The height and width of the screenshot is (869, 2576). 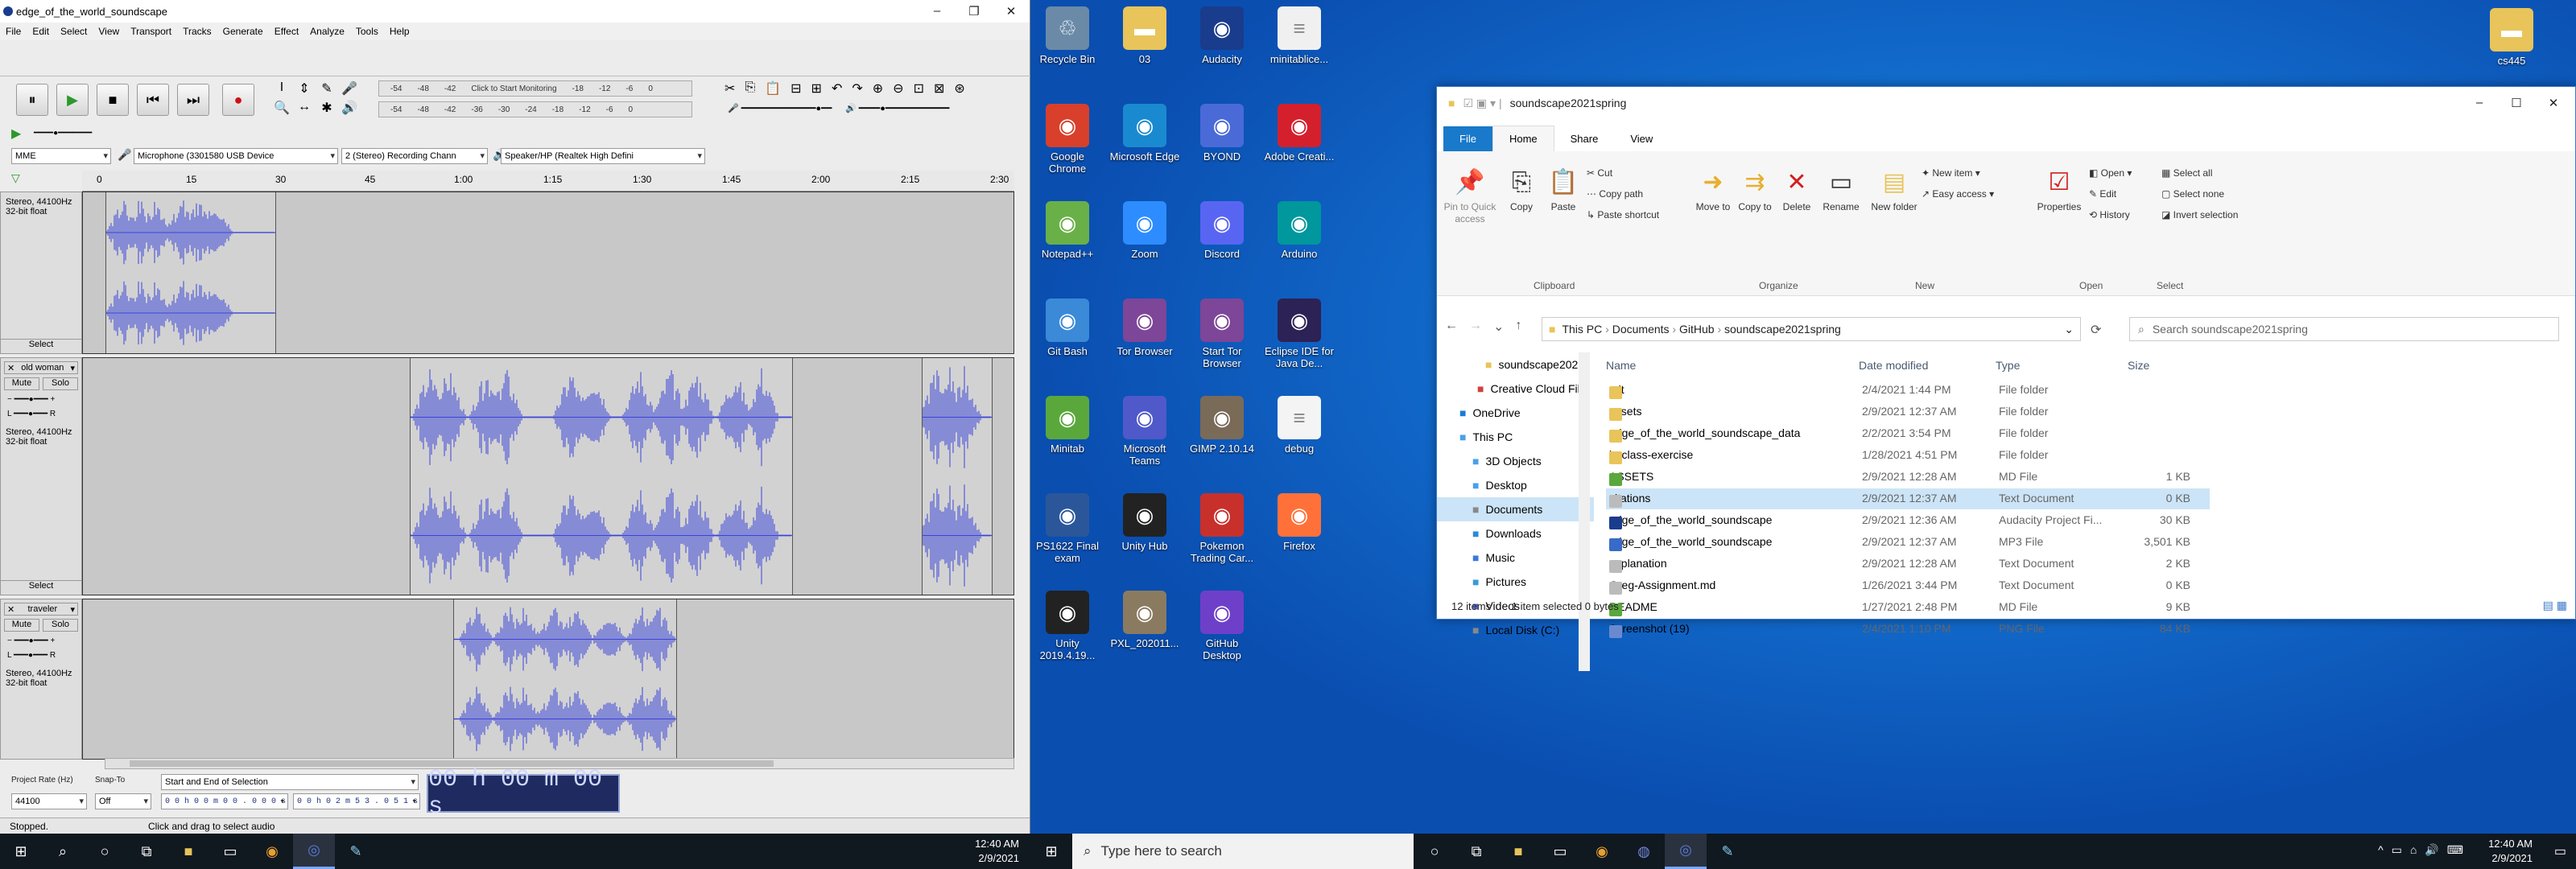 What do you see at coordinates (1782, 329) in the screenshot?
I see `breadcrumb-item: soundscape2021spring` at bounding box center [1782, 329].